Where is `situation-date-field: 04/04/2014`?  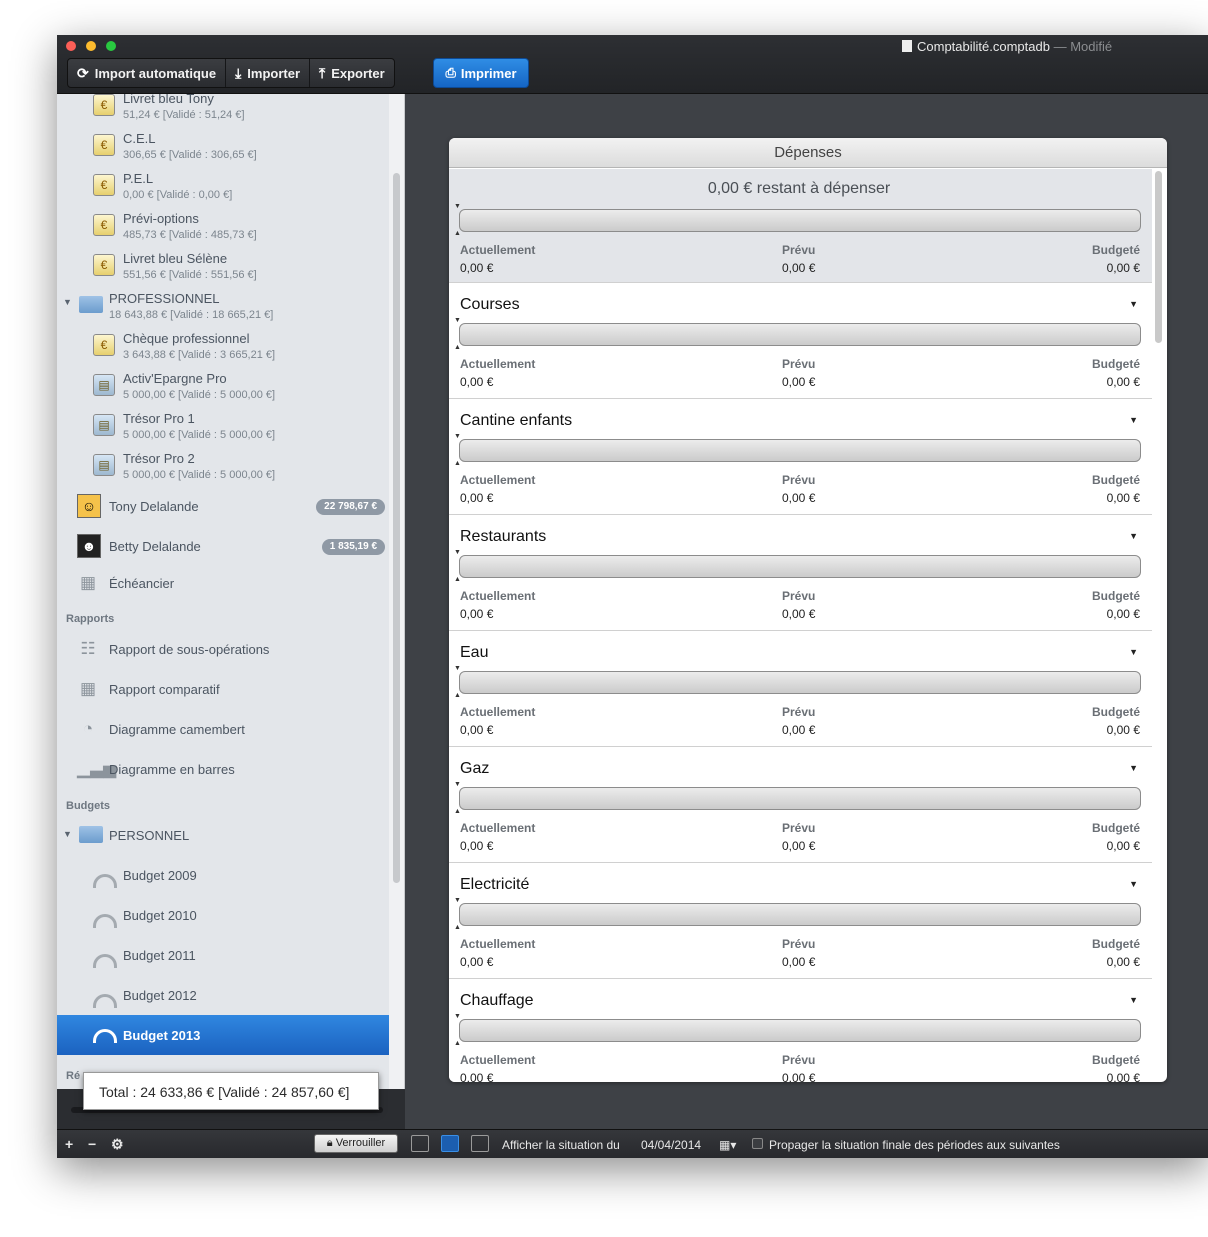 situation-date-field: 04/04/2014 is located at coordinates (671, 1145).